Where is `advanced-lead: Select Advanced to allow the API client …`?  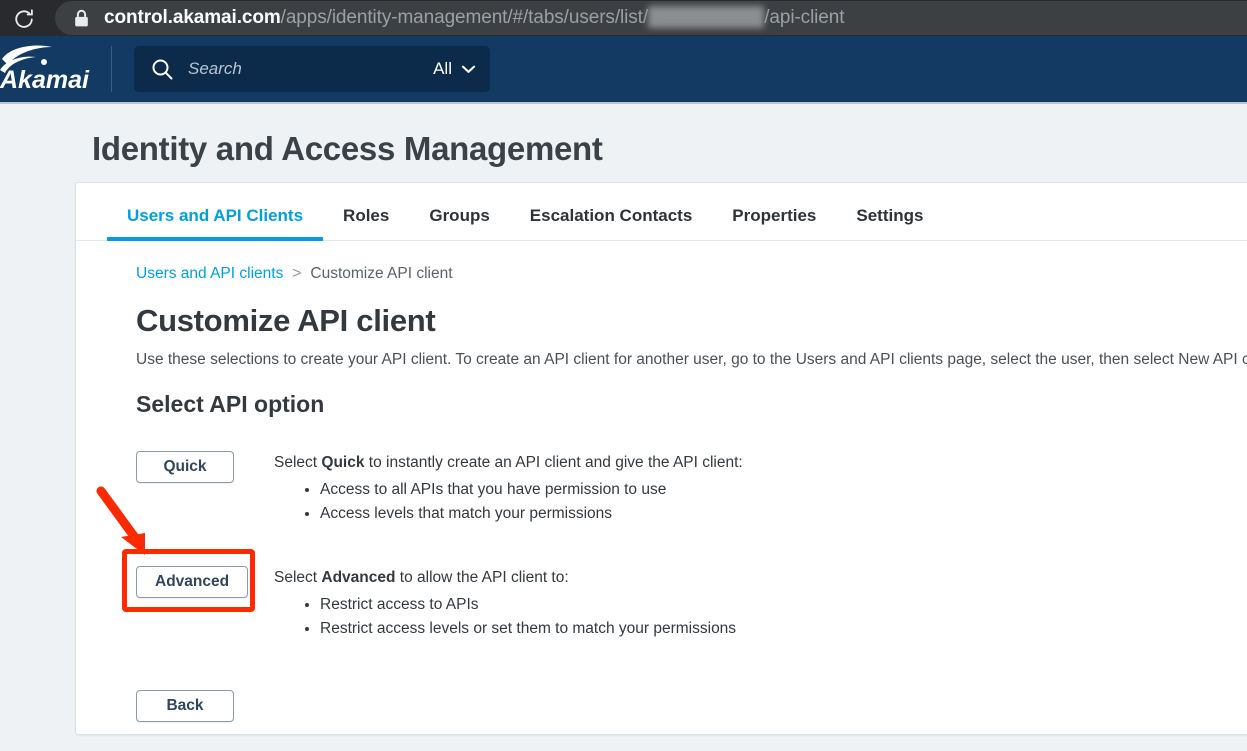
advanced-lead: Select Advanced to allow the API client … is located at coordinates (505, 578).